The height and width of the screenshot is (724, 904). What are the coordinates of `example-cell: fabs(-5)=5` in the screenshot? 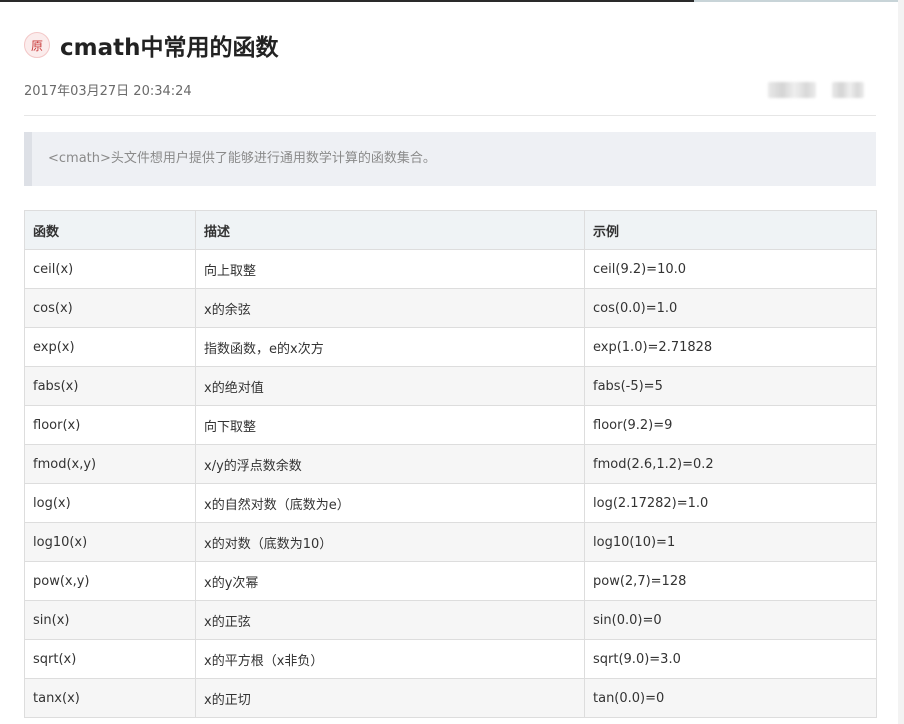 It's located at (730, 386).